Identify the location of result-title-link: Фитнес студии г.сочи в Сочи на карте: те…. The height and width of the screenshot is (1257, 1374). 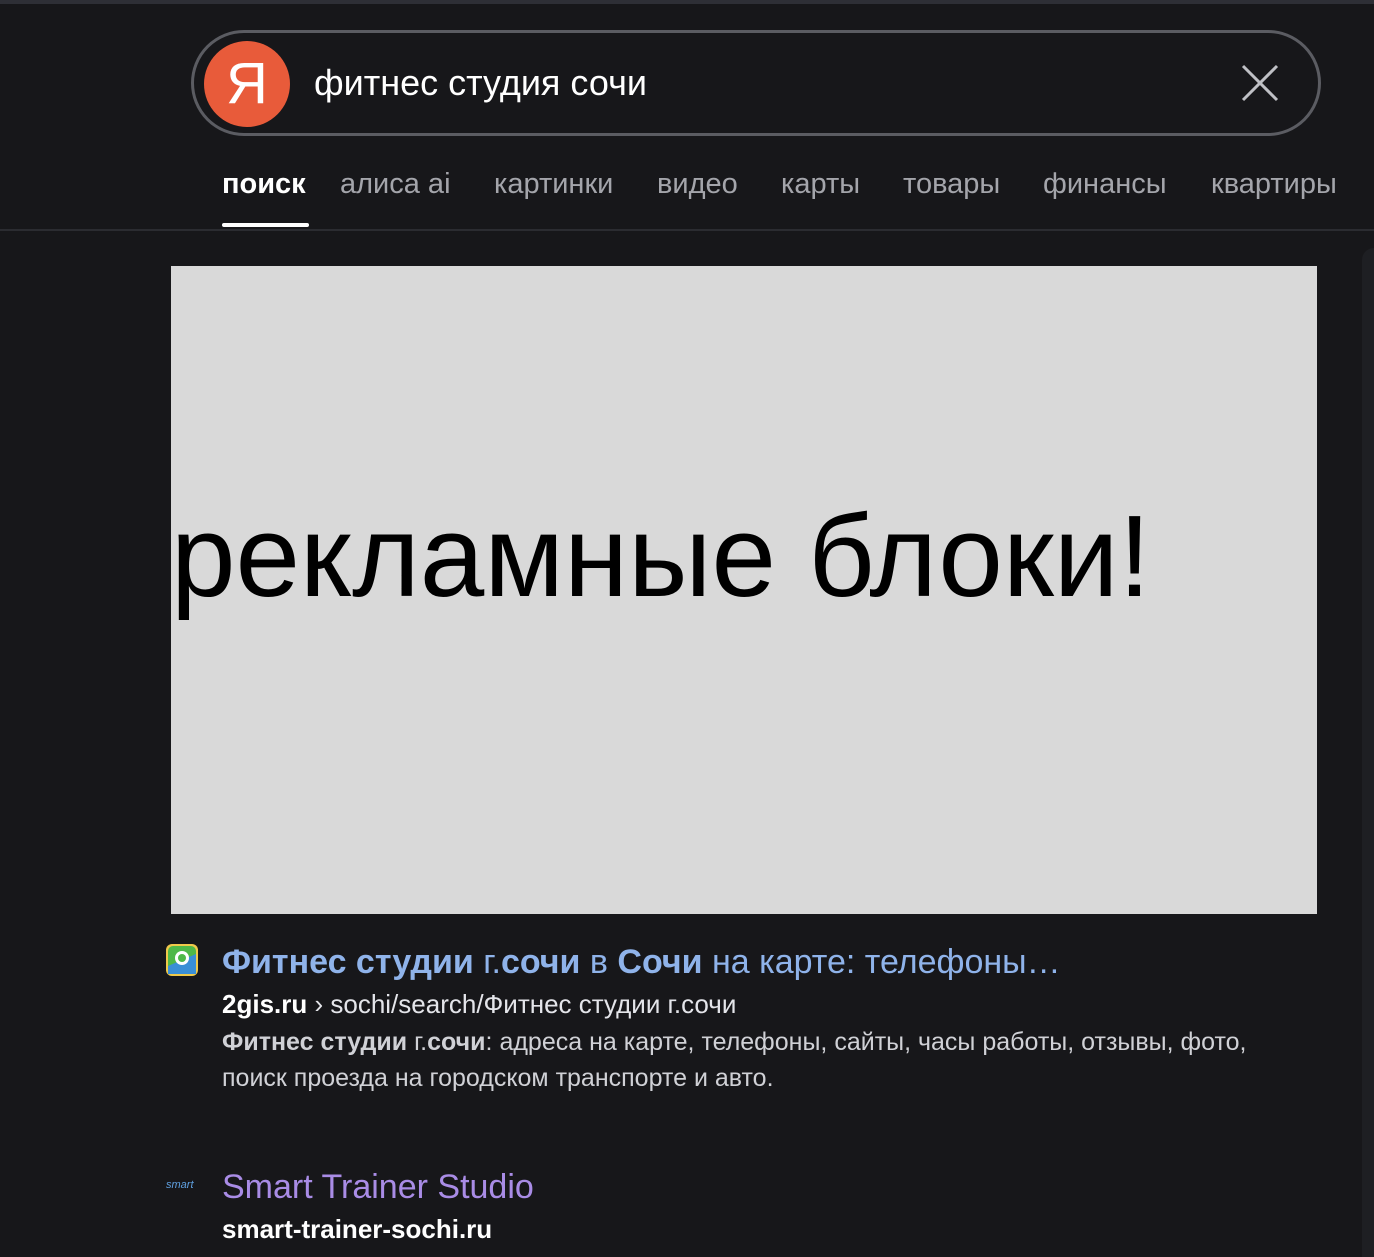
(641, 962).